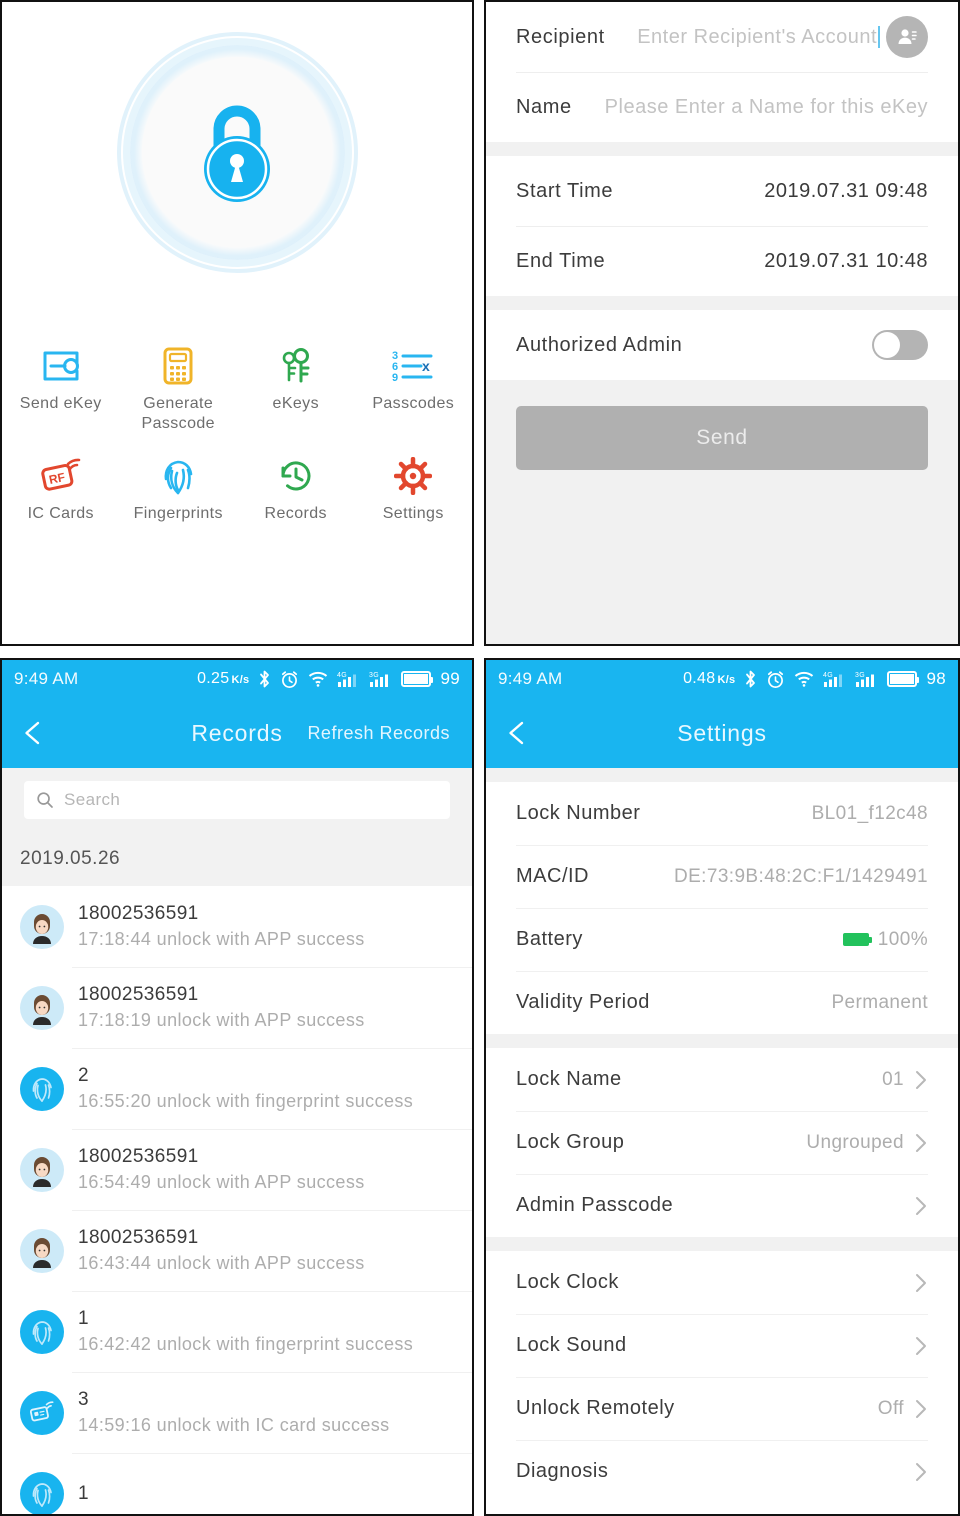  What do you see at coordinates (885, 940) in the screenshot?
I see `setting-value-wrap: 100%` at bounding box center [885, 940].